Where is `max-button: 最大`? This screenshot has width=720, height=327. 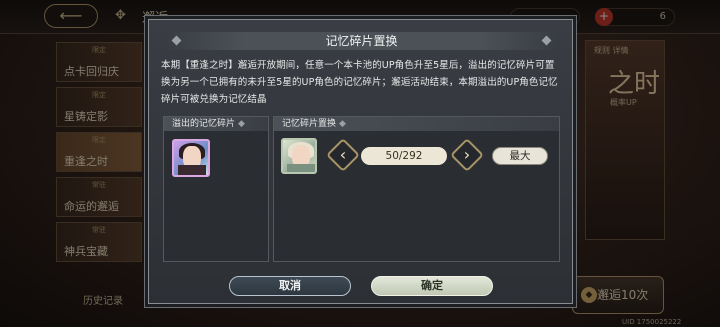 max-button: 最大 is located at coordinates (520, 156).